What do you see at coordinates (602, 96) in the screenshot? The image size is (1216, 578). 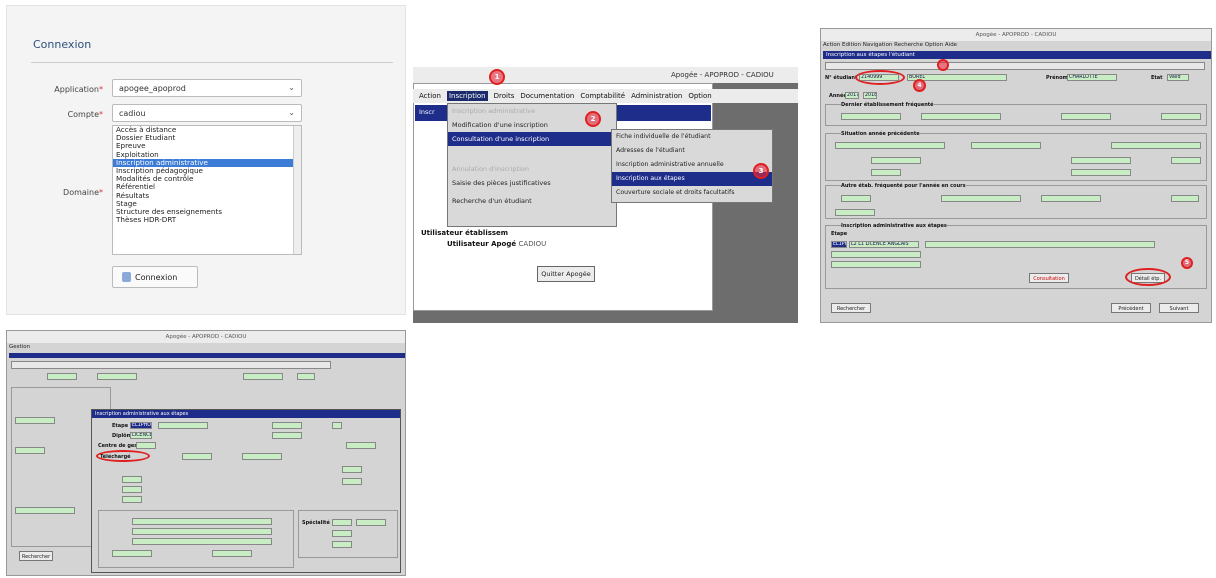 I see `menu-comptabilité: Comptabilité` at bounding box center [602, 96].